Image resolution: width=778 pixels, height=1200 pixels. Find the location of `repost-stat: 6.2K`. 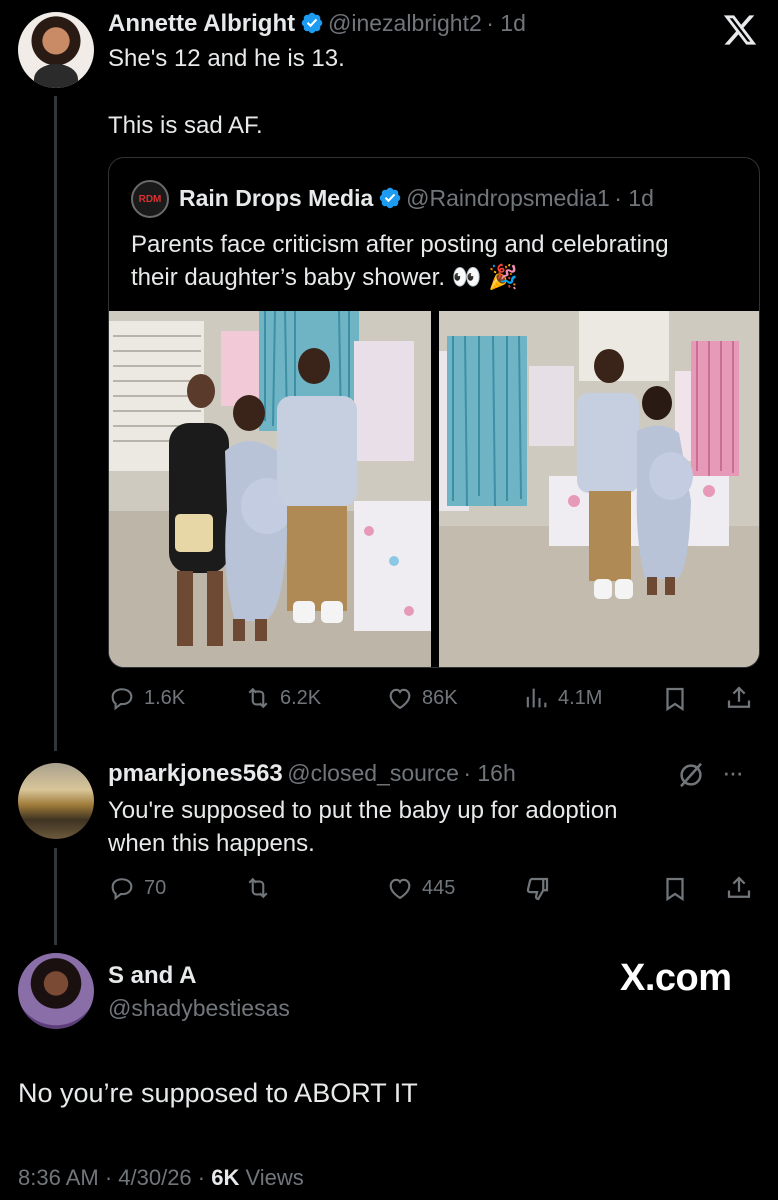

repost-stat: 6.2K is located at coordinates (282, 698).